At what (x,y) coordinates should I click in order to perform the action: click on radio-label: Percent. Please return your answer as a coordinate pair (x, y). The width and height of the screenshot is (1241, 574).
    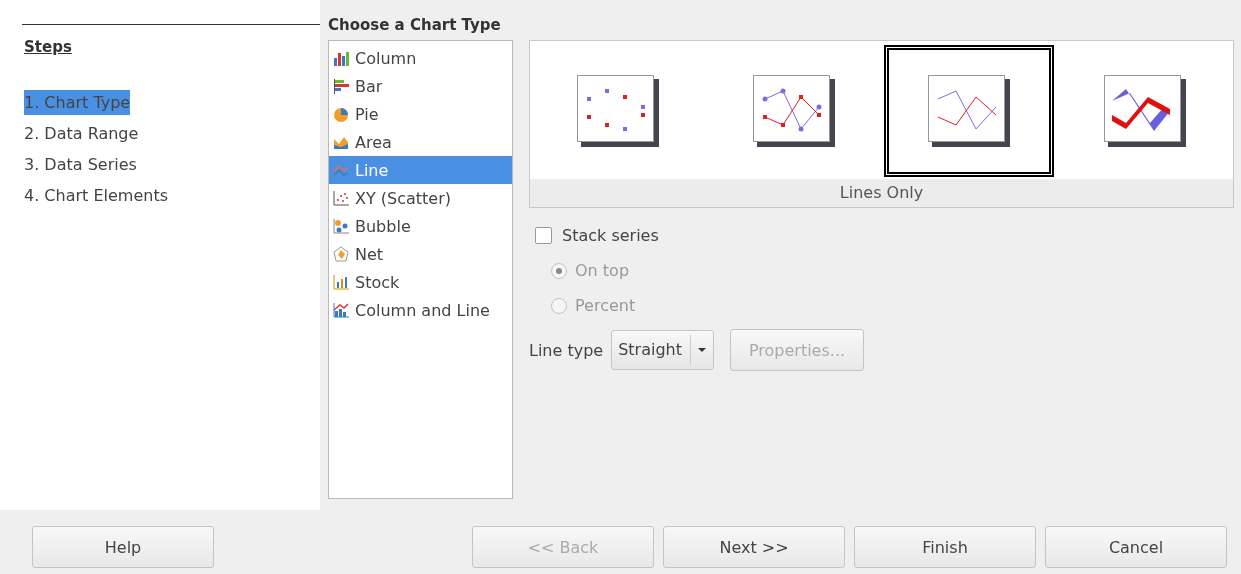
    Looking at the image, I should click on (605, 305).